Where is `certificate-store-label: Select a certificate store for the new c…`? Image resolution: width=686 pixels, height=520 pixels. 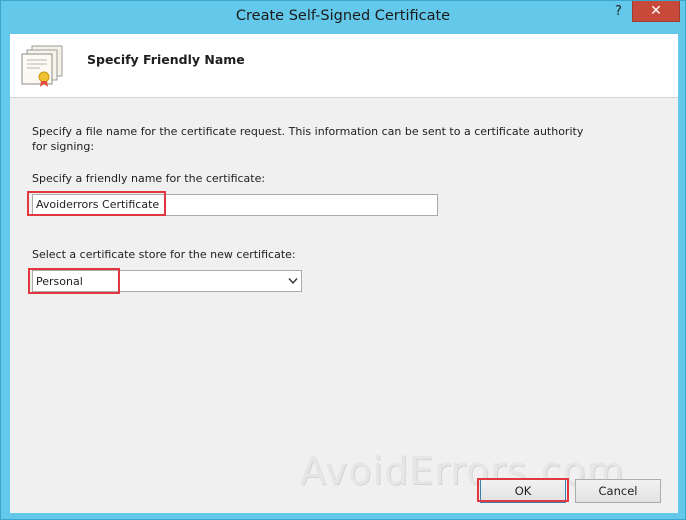 certificate-store-label: Select a certificate store for the new c… is located at coordinates (164, 254).